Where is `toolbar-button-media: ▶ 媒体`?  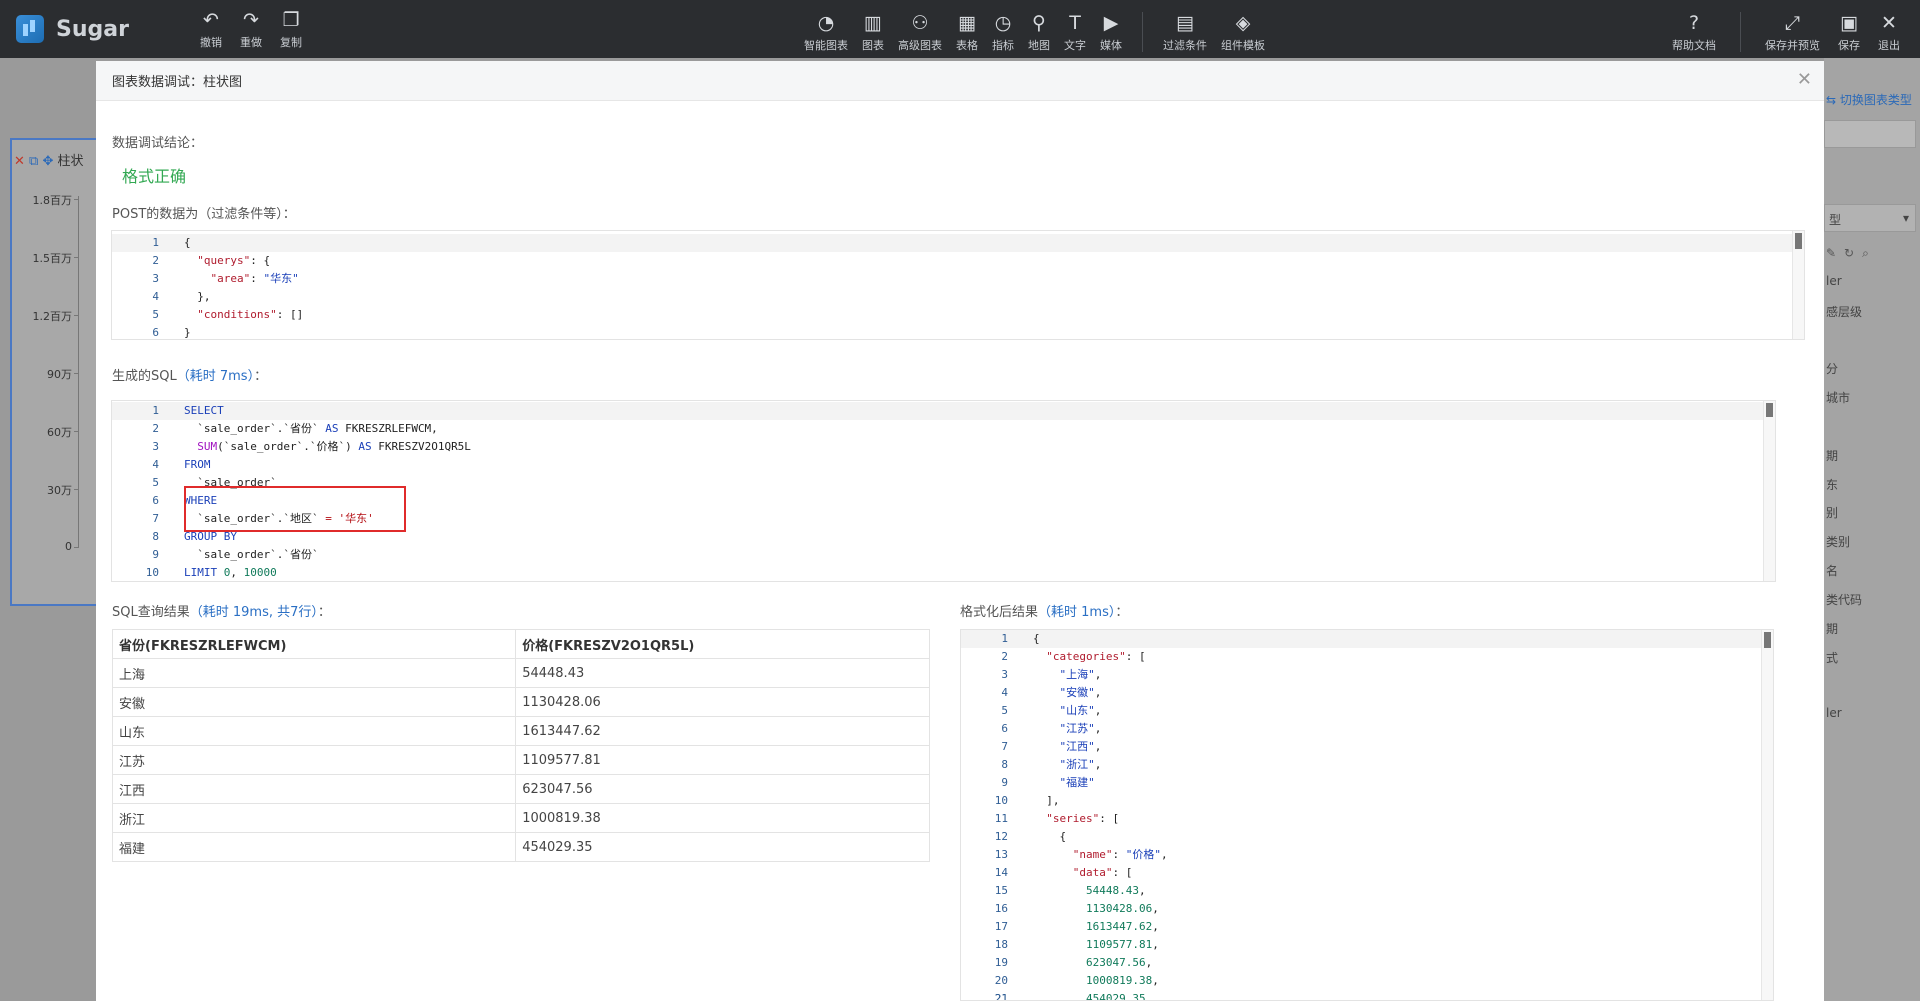 toolbar-button-media: ▶ 媒体 is located at coordinates (1111, 32).